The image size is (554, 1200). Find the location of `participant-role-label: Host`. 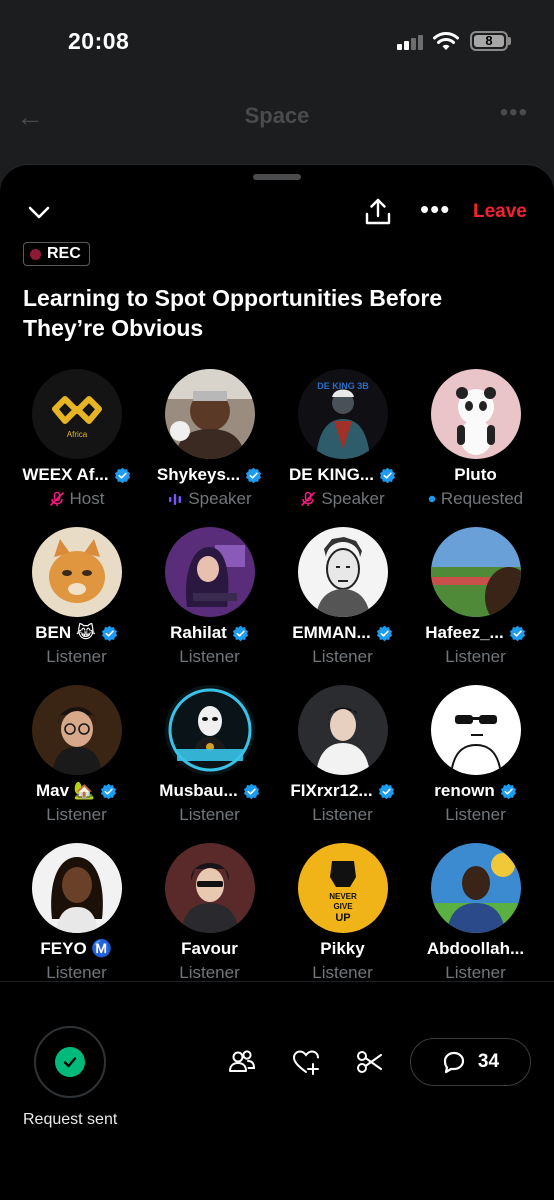

participant-role-label: Host is located at coordinates (87, 498).